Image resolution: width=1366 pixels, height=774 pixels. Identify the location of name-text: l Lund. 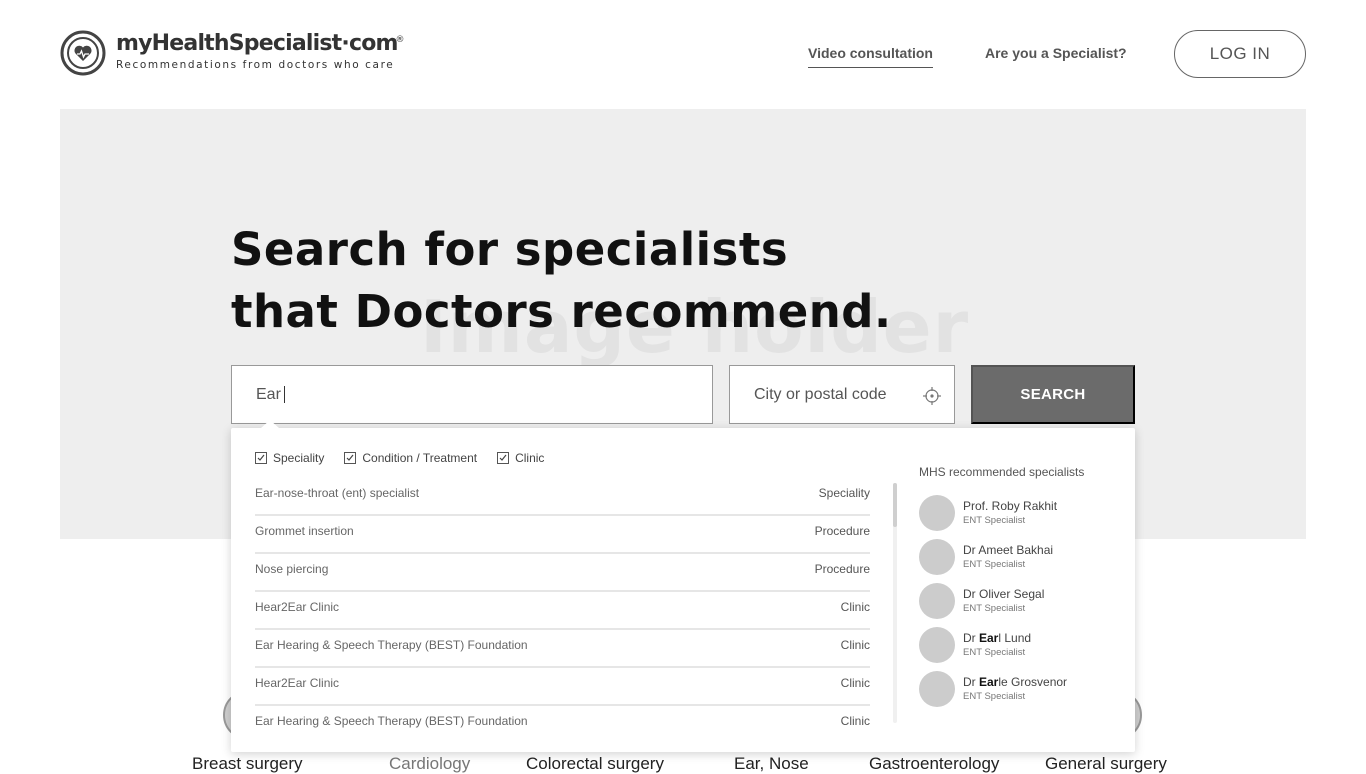
(1015, 638).